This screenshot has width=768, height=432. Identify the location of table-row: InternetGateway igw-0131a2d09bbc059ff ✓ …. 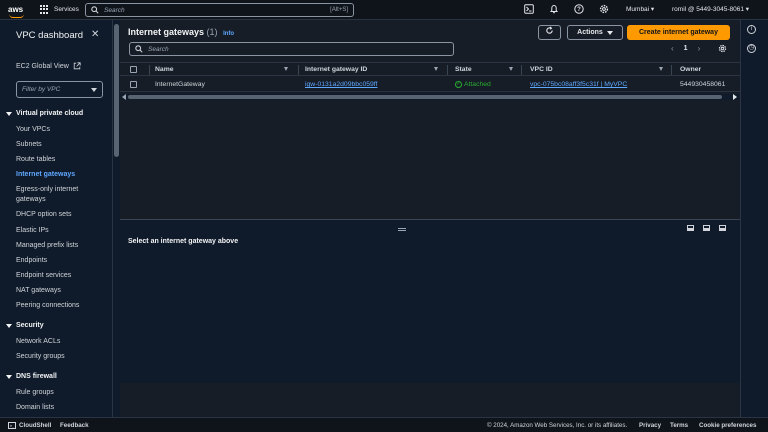
(430, 84).